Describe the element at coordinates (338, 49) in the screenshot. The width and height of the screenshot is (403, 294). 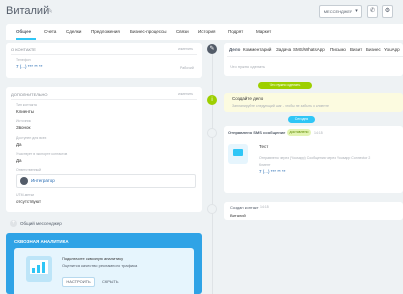
I see `composer-tab-email: Письмо` at that location.